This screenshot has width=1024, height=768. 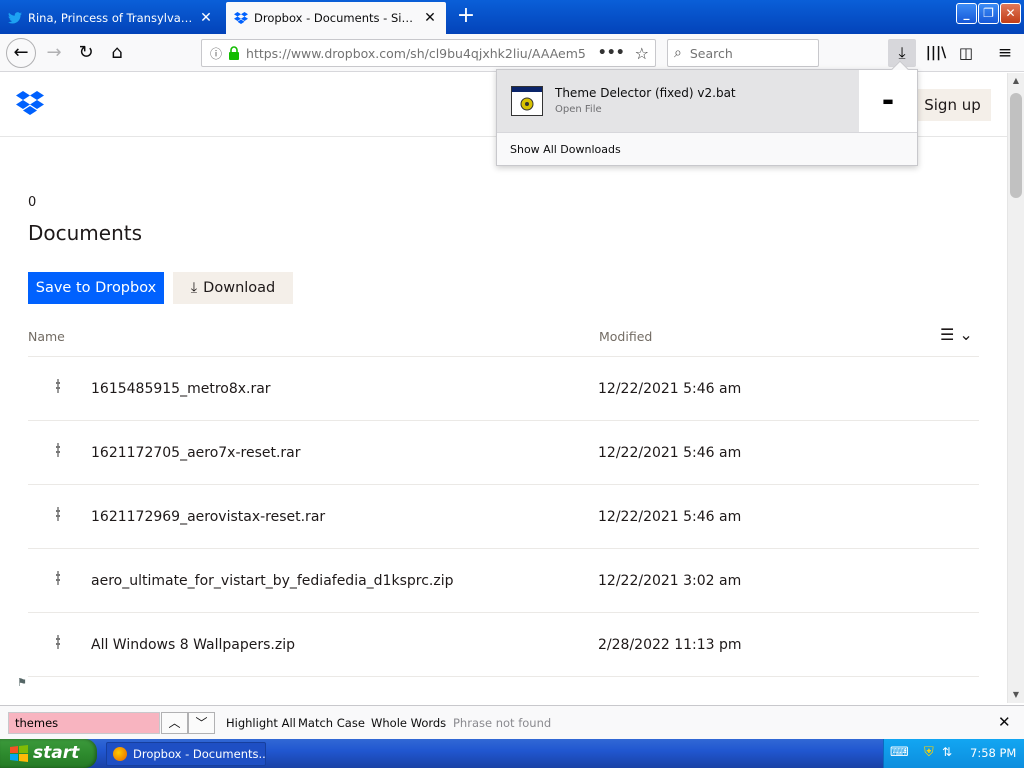 What do you see at coordinates (261, 723) in the screenshot?
I see `highlight-all-checkbox: Highlight All` at bounding box center [261, 723].